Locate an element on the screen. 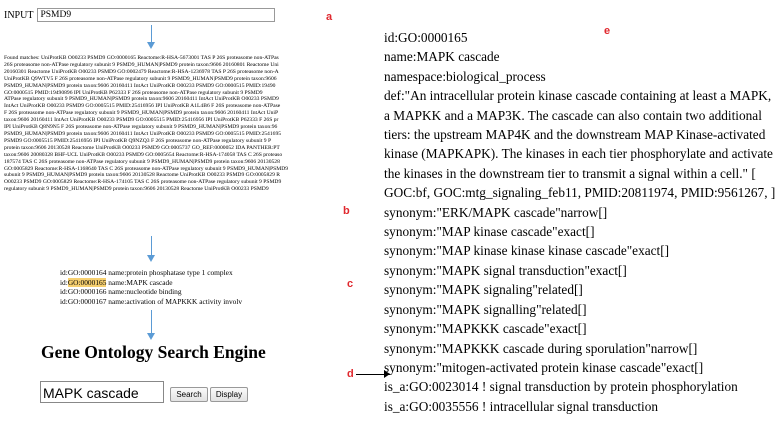  input-row: INPUT PSMD9 is located at coordinates (140, 15).